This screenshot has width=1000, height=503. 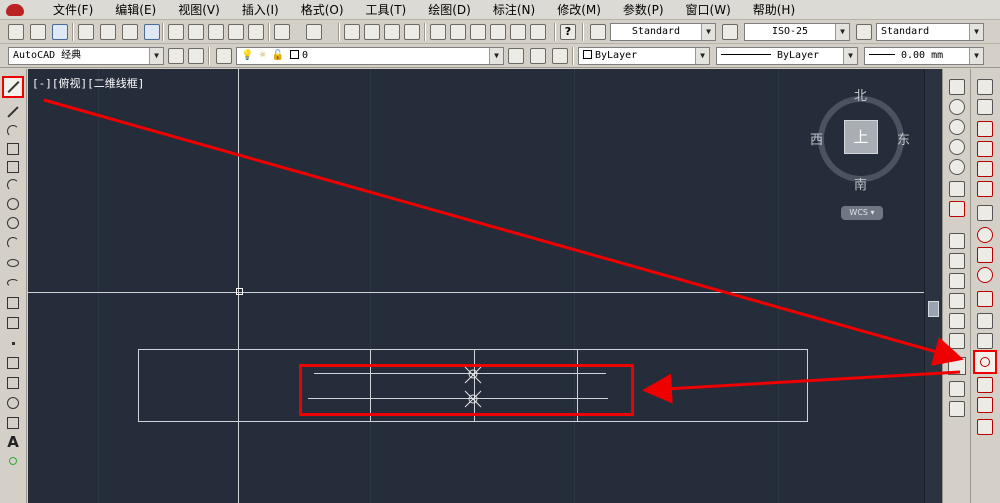 What do you see at coordinates (88, 83) in the screenshot?
I see `viewport-label: [-][俯视][二维线框]` at bounding box center [88, 83].